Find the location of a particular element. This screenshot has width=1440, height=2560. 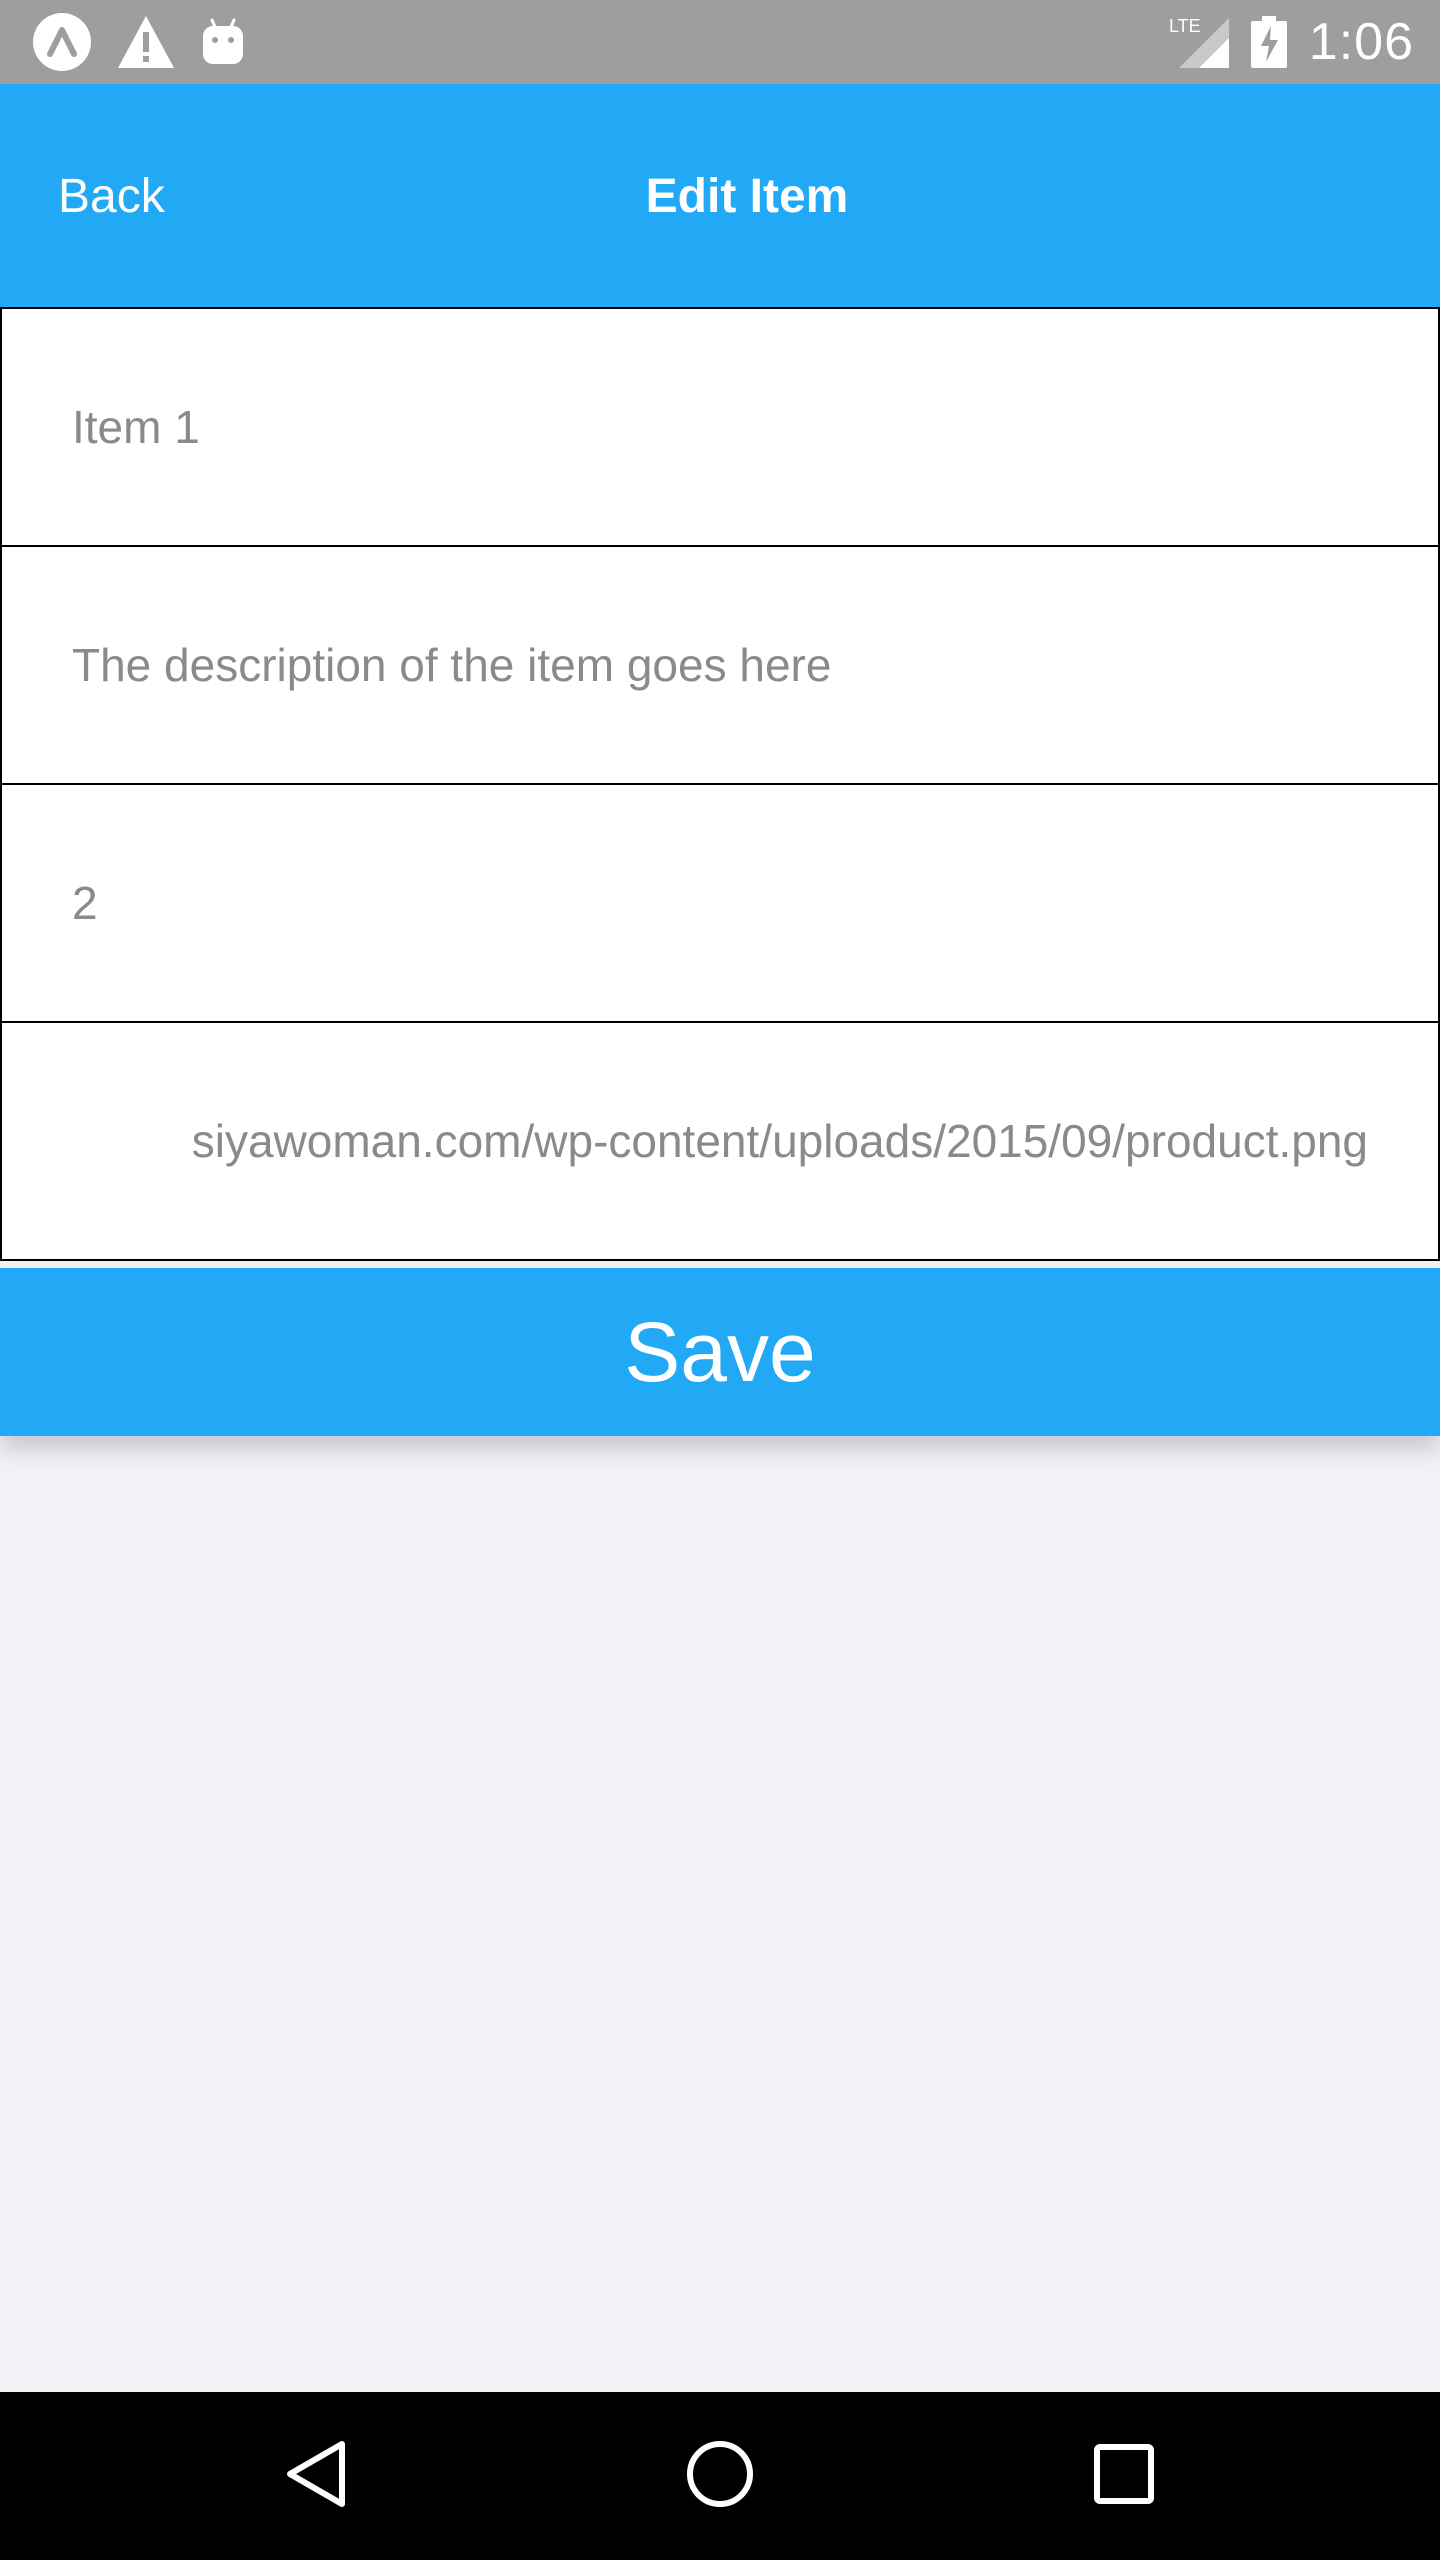

quantity-field-value: 2 is located at coordinates (85, 903).